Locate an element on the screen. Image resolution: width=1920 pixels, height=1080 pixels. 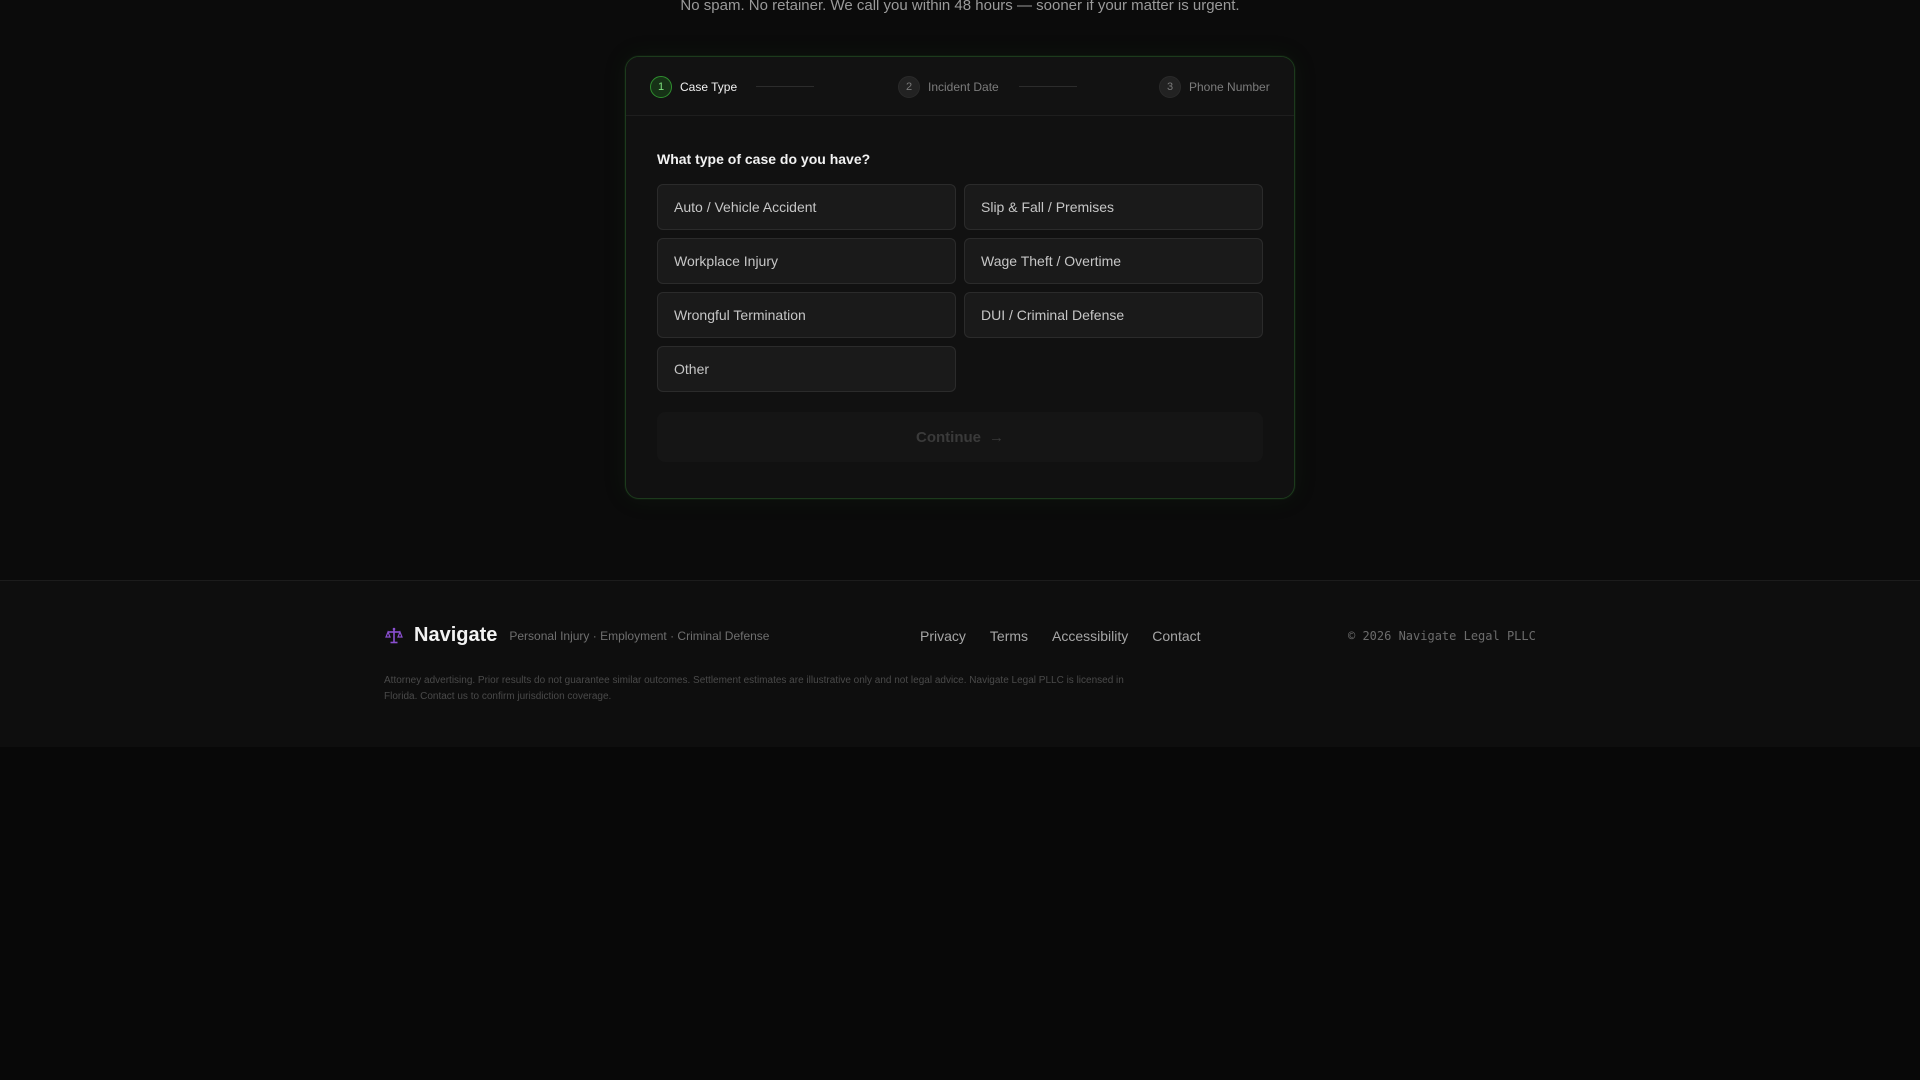
case-option-slip-and-fall: Slip & Fall / Premises is located at coordinates (1113, 207).